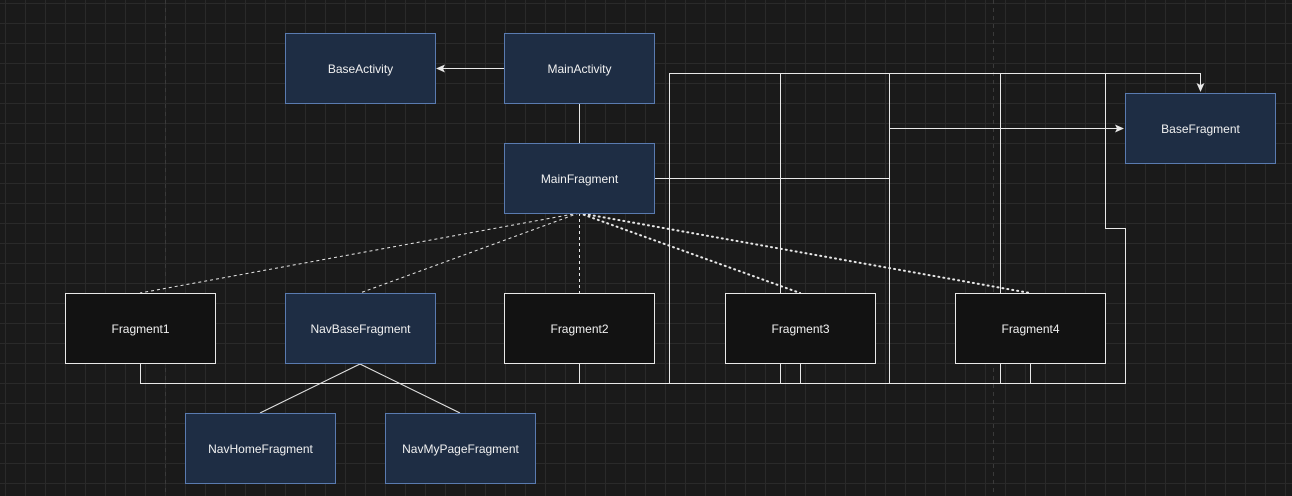 The image size is (1292, 496). I want to click on node-label: BaseFragment, so click(1200, 128).